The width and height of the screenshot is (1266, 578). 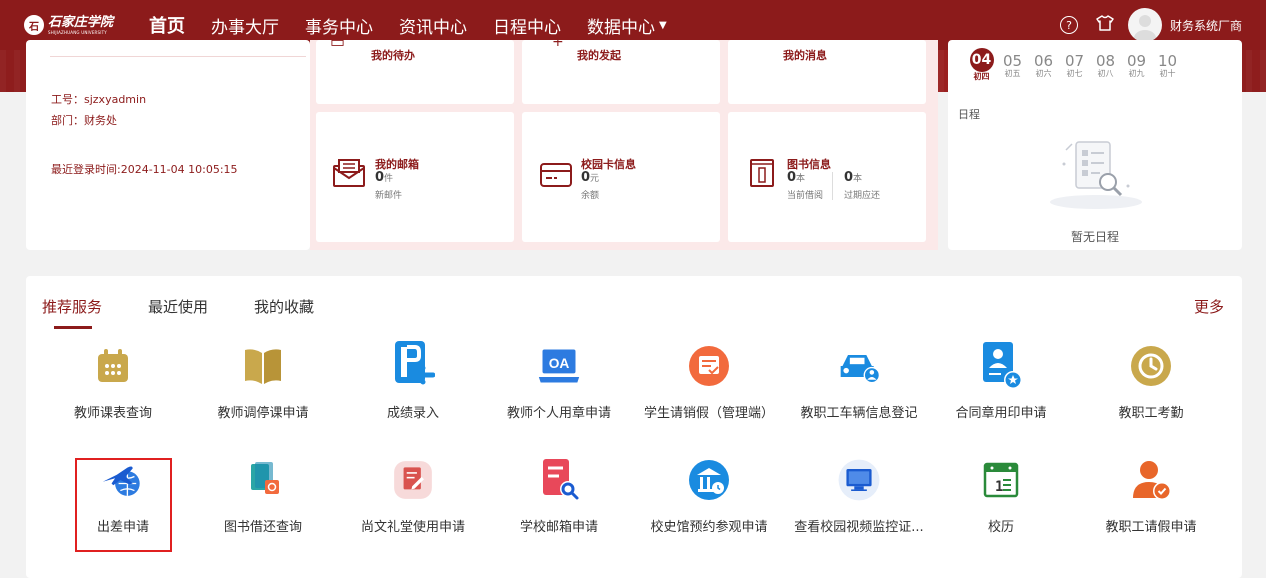 What do you see at coordinates (827, 72) in the screenshot?
I see `tile-my-messages: 我的消息` at bounding box center [827, 72].